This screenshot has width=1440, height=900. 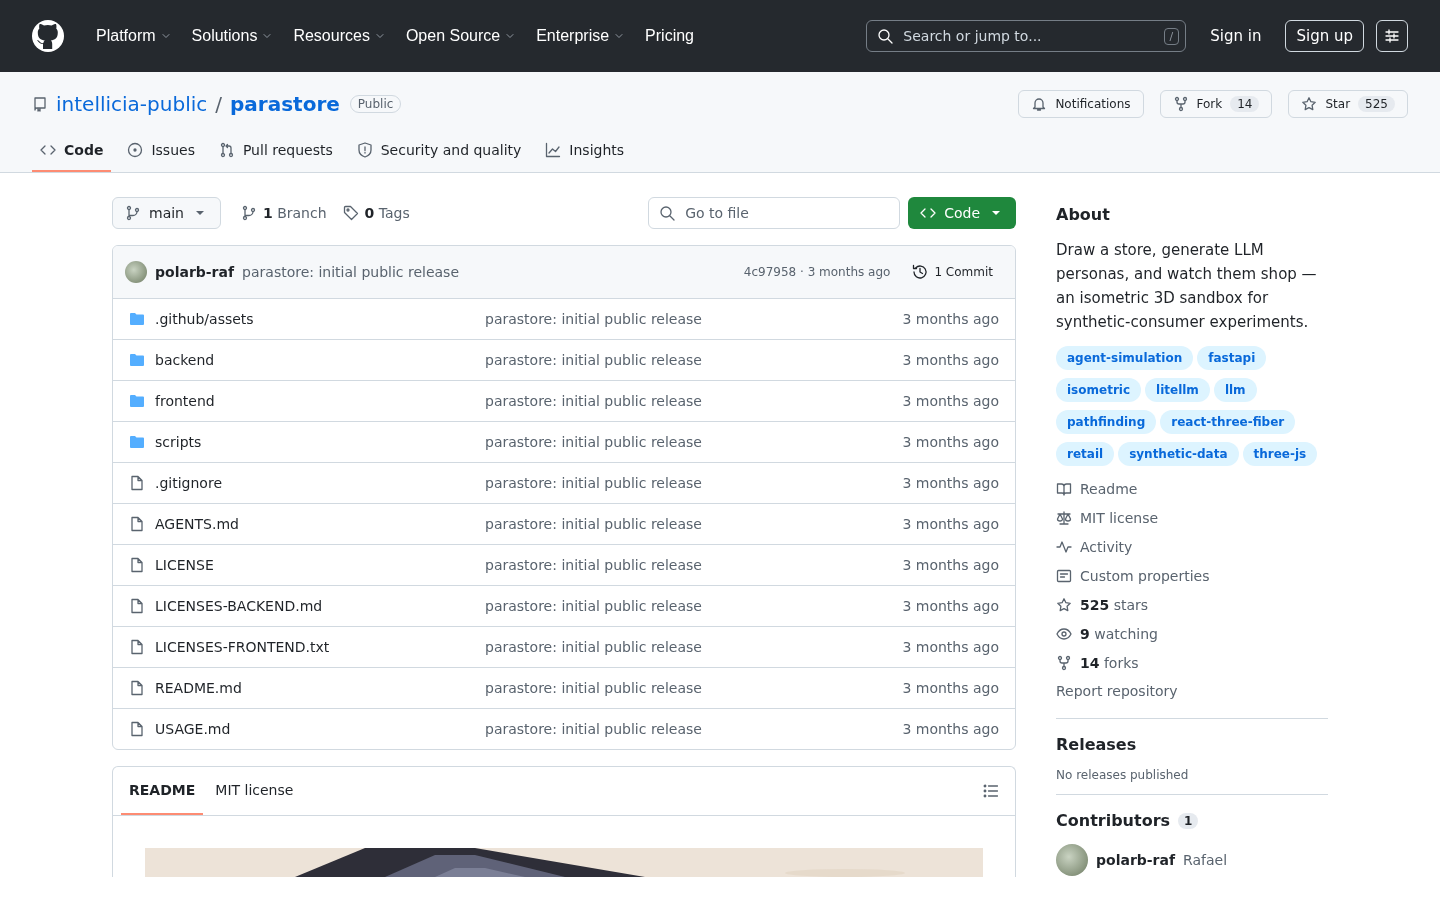 What do you see at coordinates (295, 213) in the screenshot?
I see `branches-link: 1 Branch` at bounding box center [295, 213].